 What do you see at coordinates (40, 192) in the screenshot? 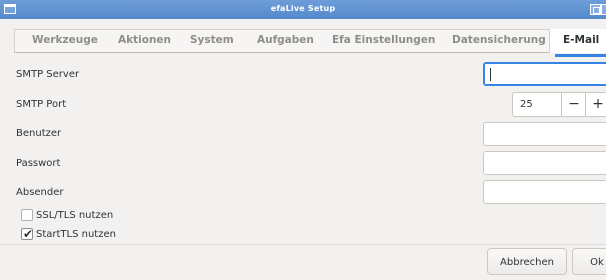
I see `absender-label: Absender` at bounding box center [40, 192].